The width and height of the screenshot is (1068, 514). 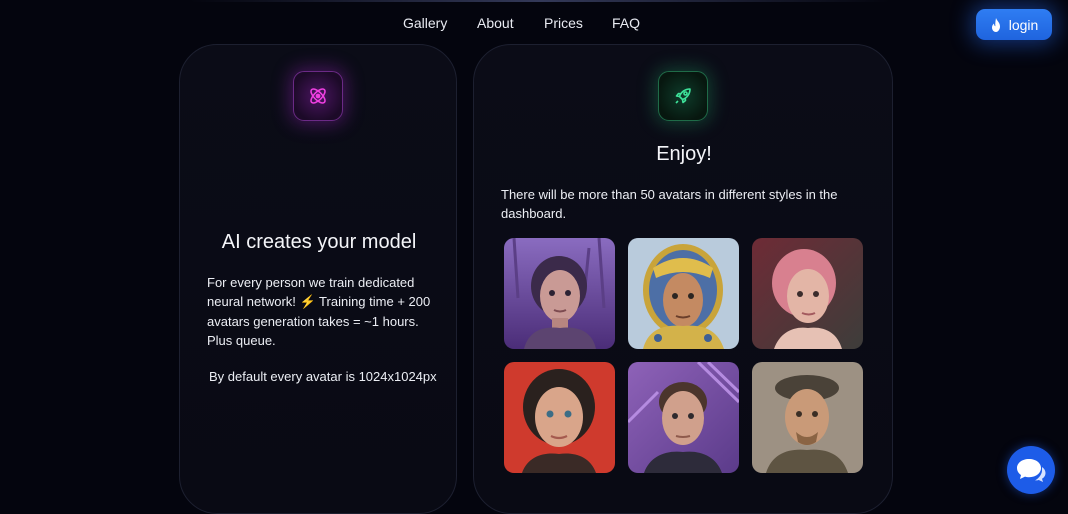 What do you see at coordinates (559, 417) in the screenshot?
I see `avatar-woman-red-background` at bounding box center [559, 417].